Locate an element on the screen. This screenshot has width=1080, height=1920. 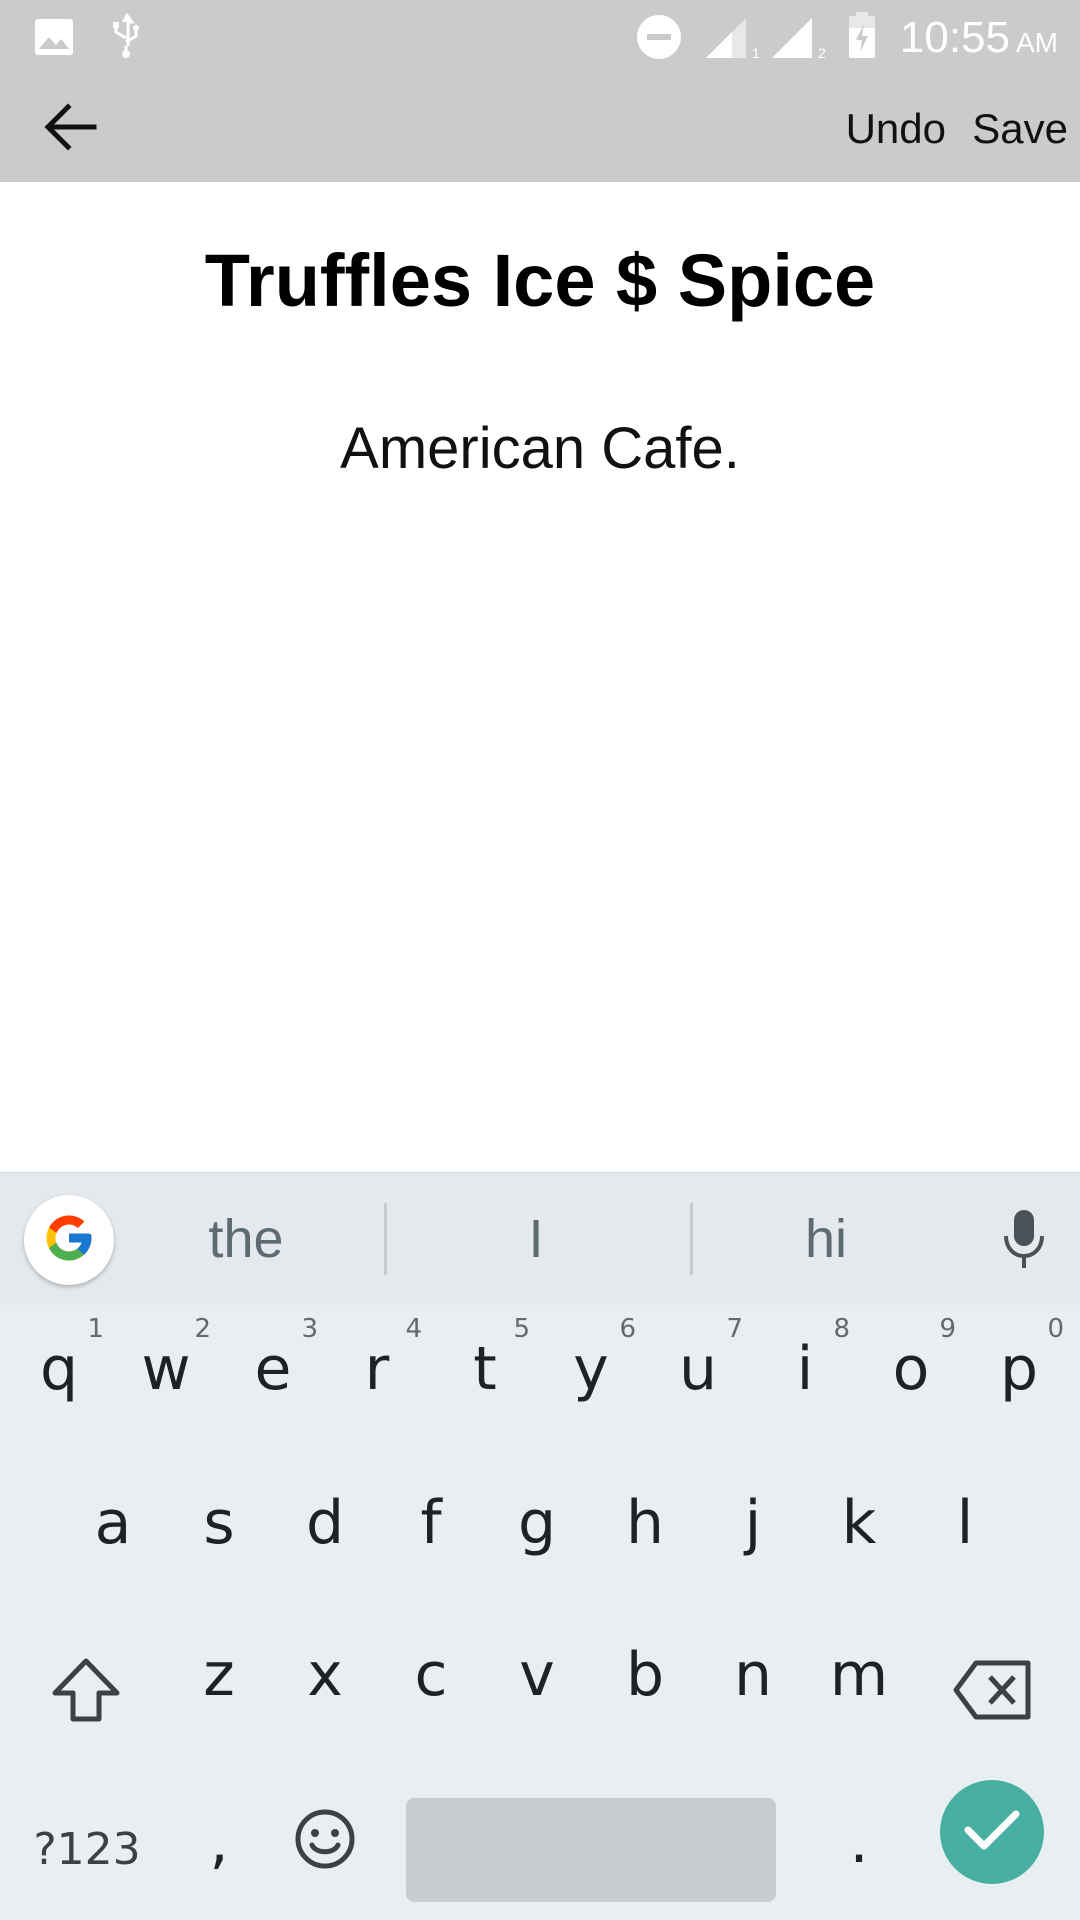
key-y: y6 is located at coordinates (591, 1369).